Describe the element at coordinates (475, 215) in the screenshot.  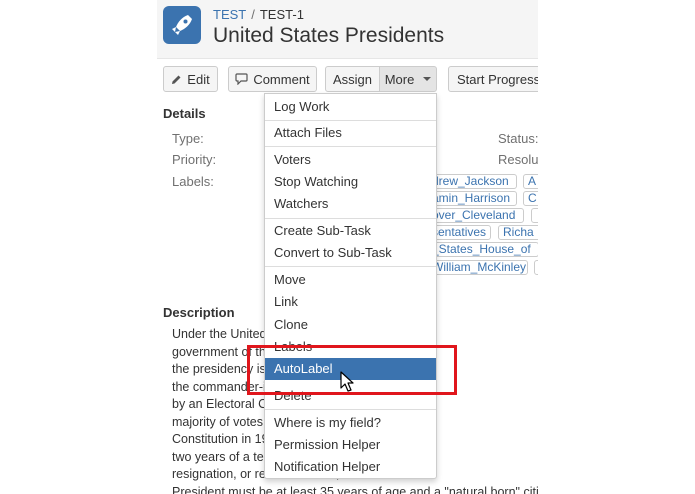
I see `label-tag: over_Cleveland` at that location.